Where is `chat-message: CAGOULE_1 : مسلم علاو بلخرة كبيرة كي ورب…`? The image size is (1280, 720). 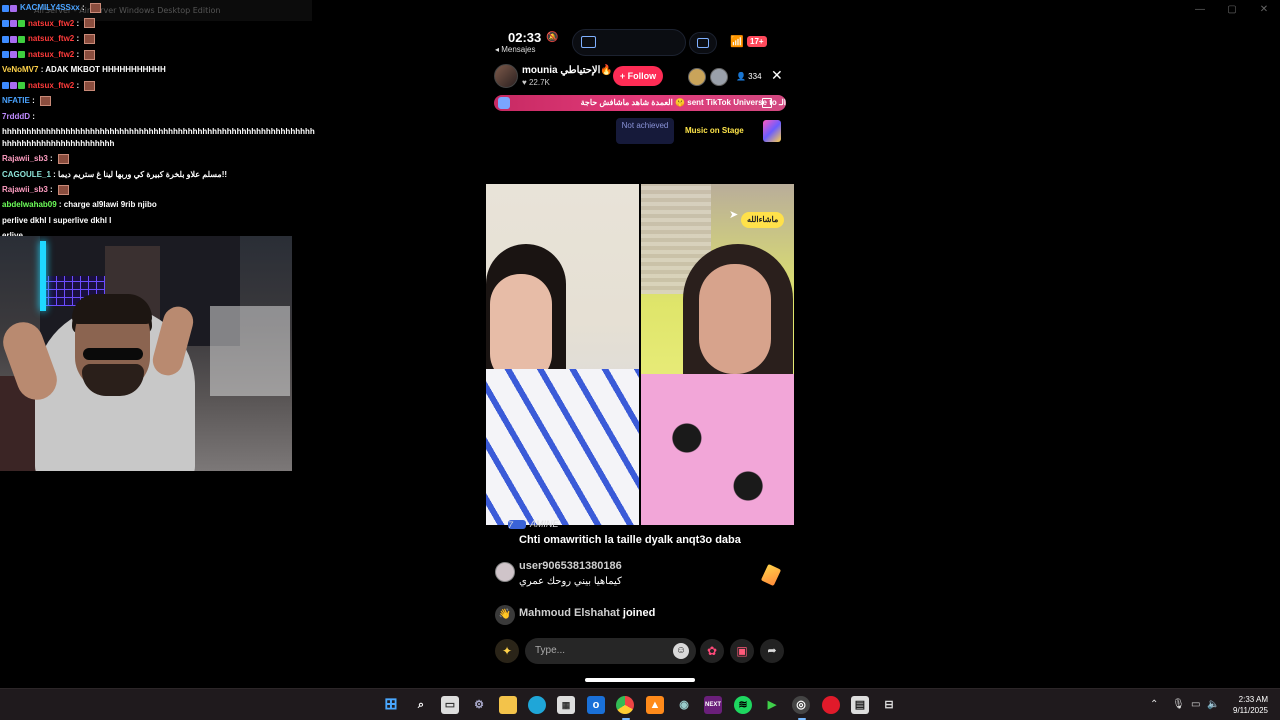 chat-message: CAGOULE_1 : مسلم علاو بلخرة كبيرة كي ورب… is located at coordinates (115, 174).